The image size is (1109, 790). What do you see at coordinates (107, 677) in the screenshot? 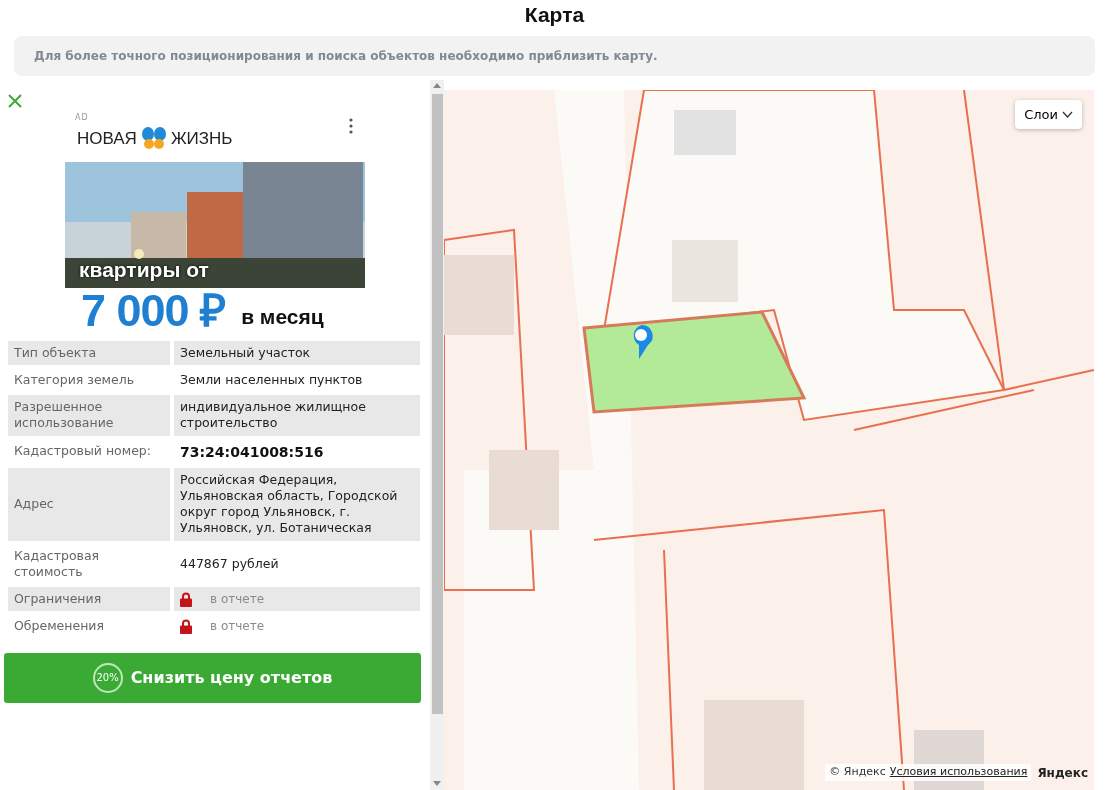
I see `discount-badge: 20%` at bounding box center [107, 677].